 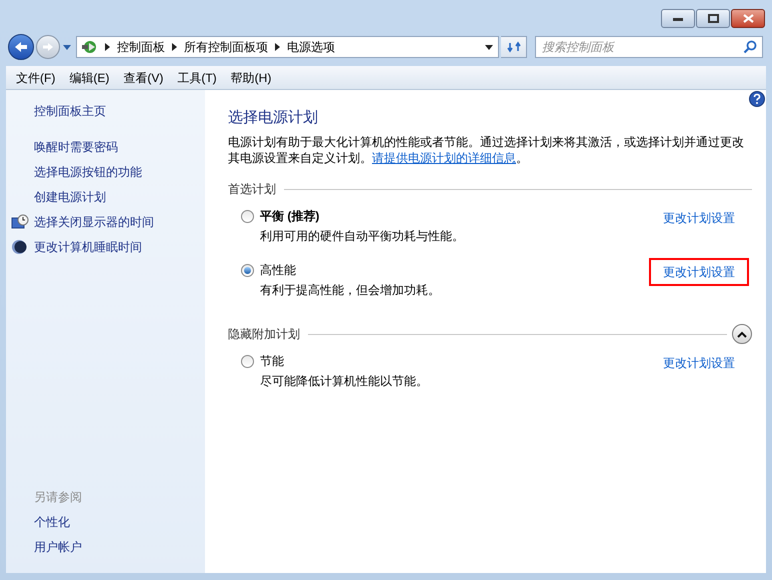 What do you see at coordinates (141, 47) in the screenshot?
I see `breadcrumb-item: 控制面板` at bounding box center [141, 47].